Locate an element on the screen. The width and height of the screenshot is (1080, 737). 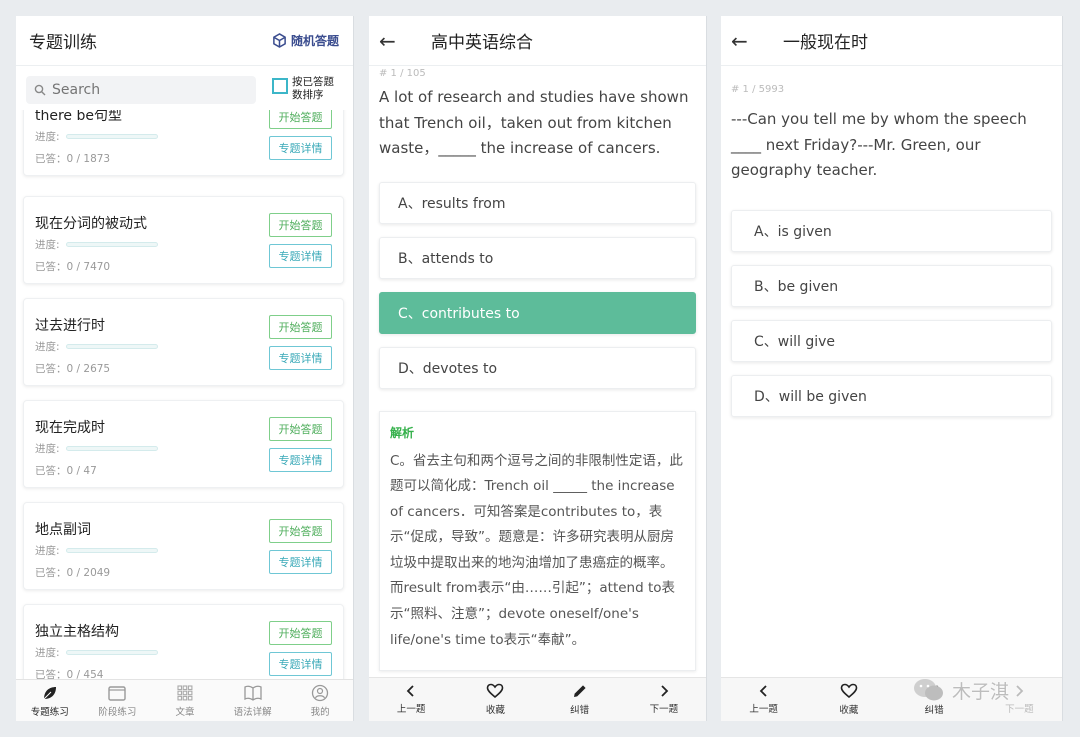
chevron-right-icon is located at coordinates (665, 691).